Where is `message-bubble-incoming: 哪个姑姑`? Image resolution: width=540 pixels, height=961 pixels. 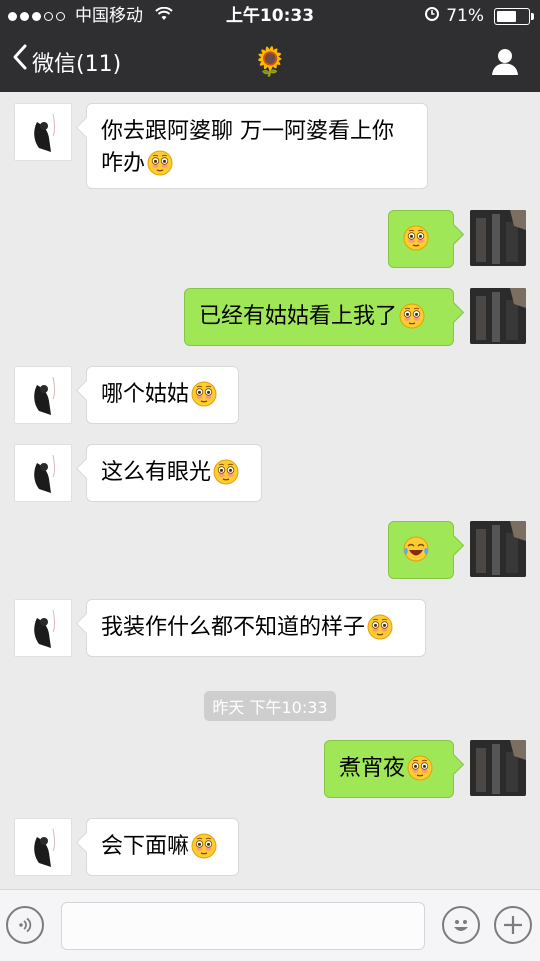
message-bubble-incoming: 哪个姑姑 is located at coordinates (162, 395).